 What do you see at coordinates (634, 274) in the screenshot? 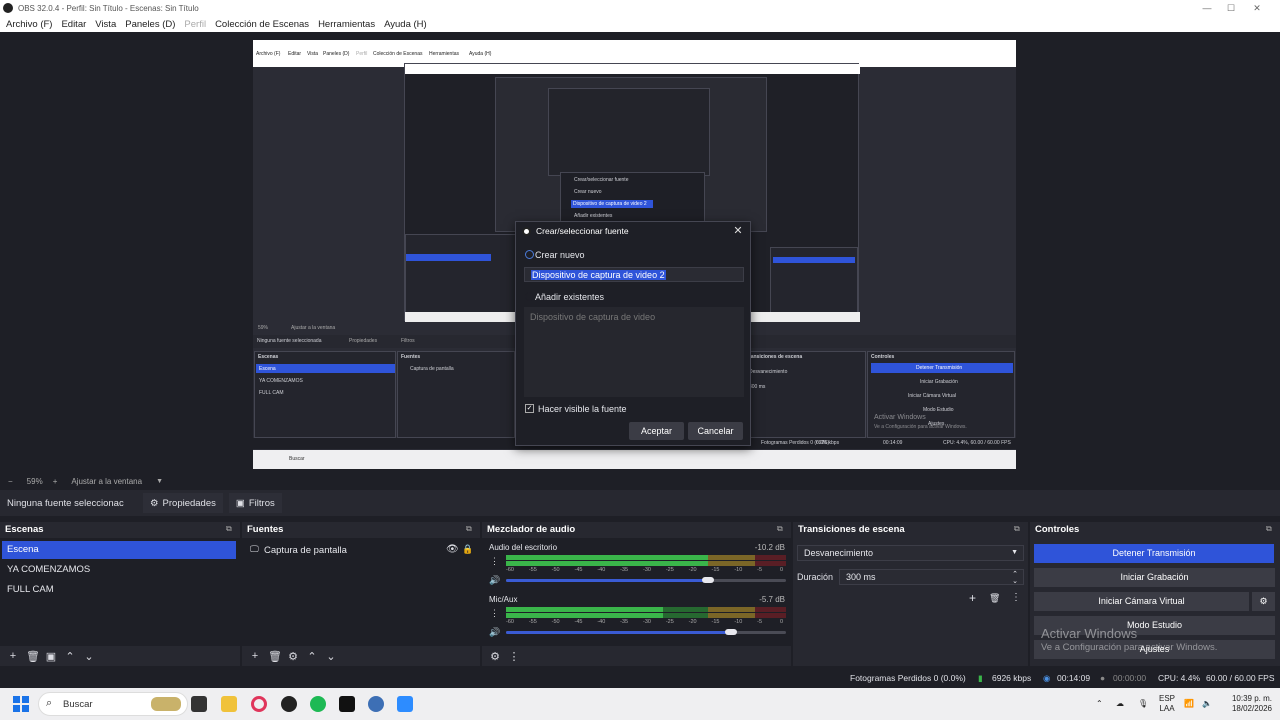
I see `new-source-name-input: Dispositivo de captura de video 2` at bounding box center [634, 274].